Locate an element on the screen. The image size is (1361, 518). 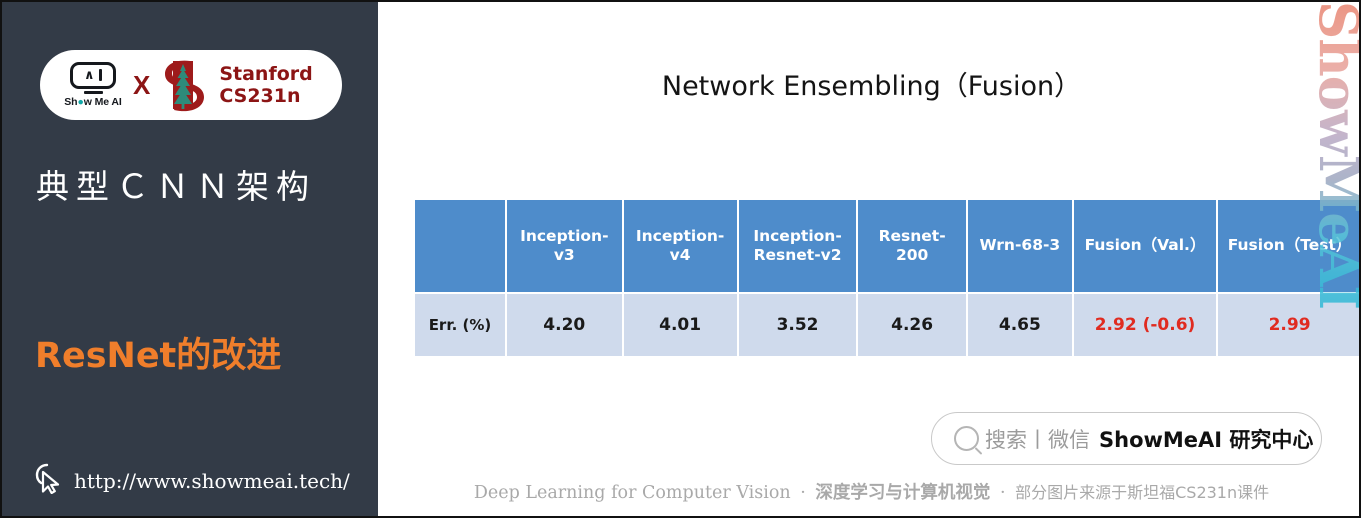
monitor-shape-icon: ∧ is located at coordinates (93, 75).